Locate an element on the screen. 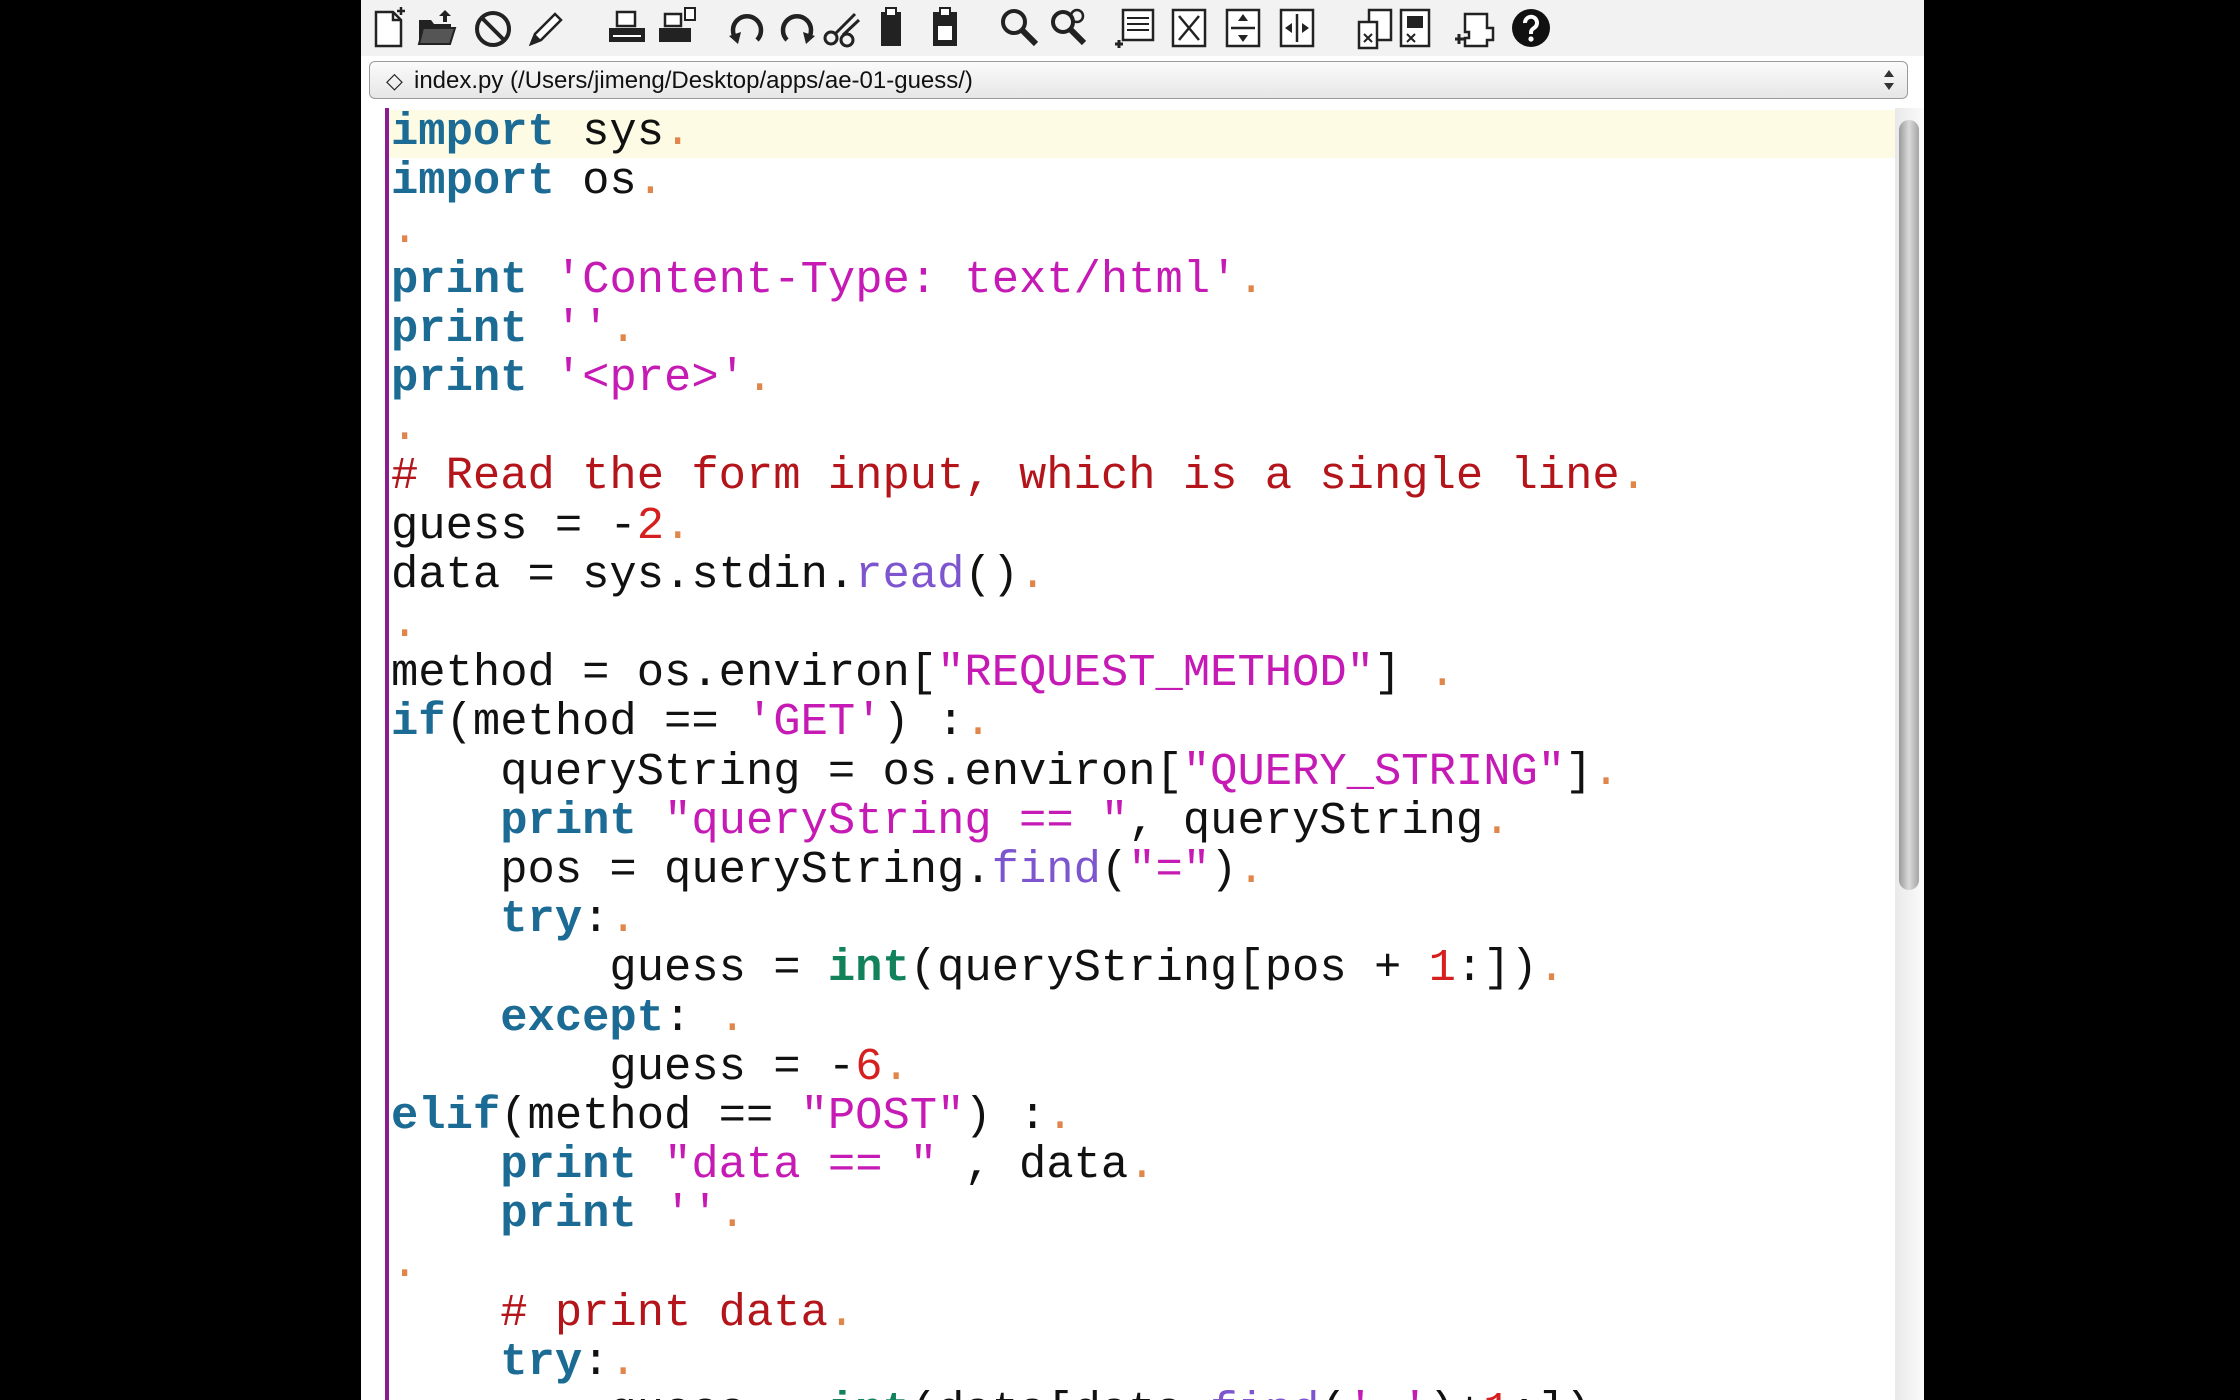 Image resolution: width=2240 pixels, height=1400 pixels. redo-icon is located at coordinates (797, 28).